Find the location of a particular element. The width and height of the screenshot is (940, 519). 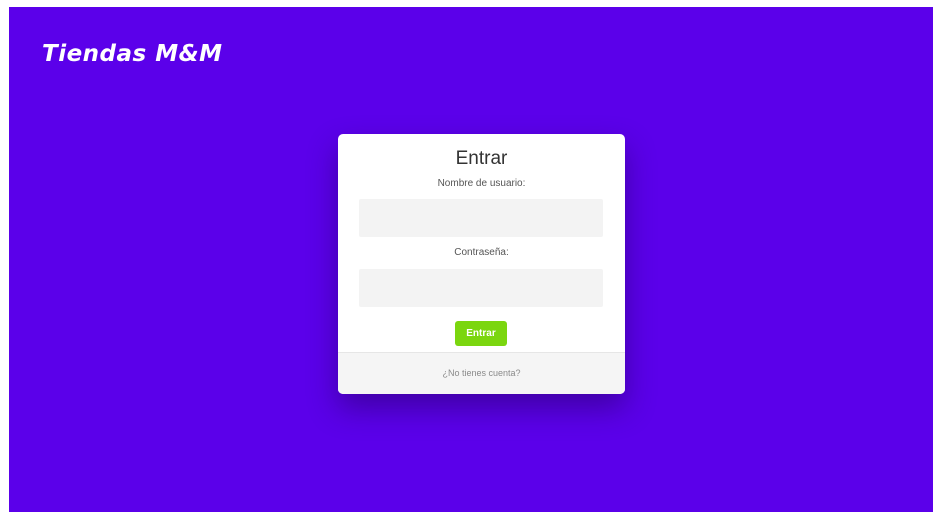

login-title: Entrar is located at coordinates (481, 158).